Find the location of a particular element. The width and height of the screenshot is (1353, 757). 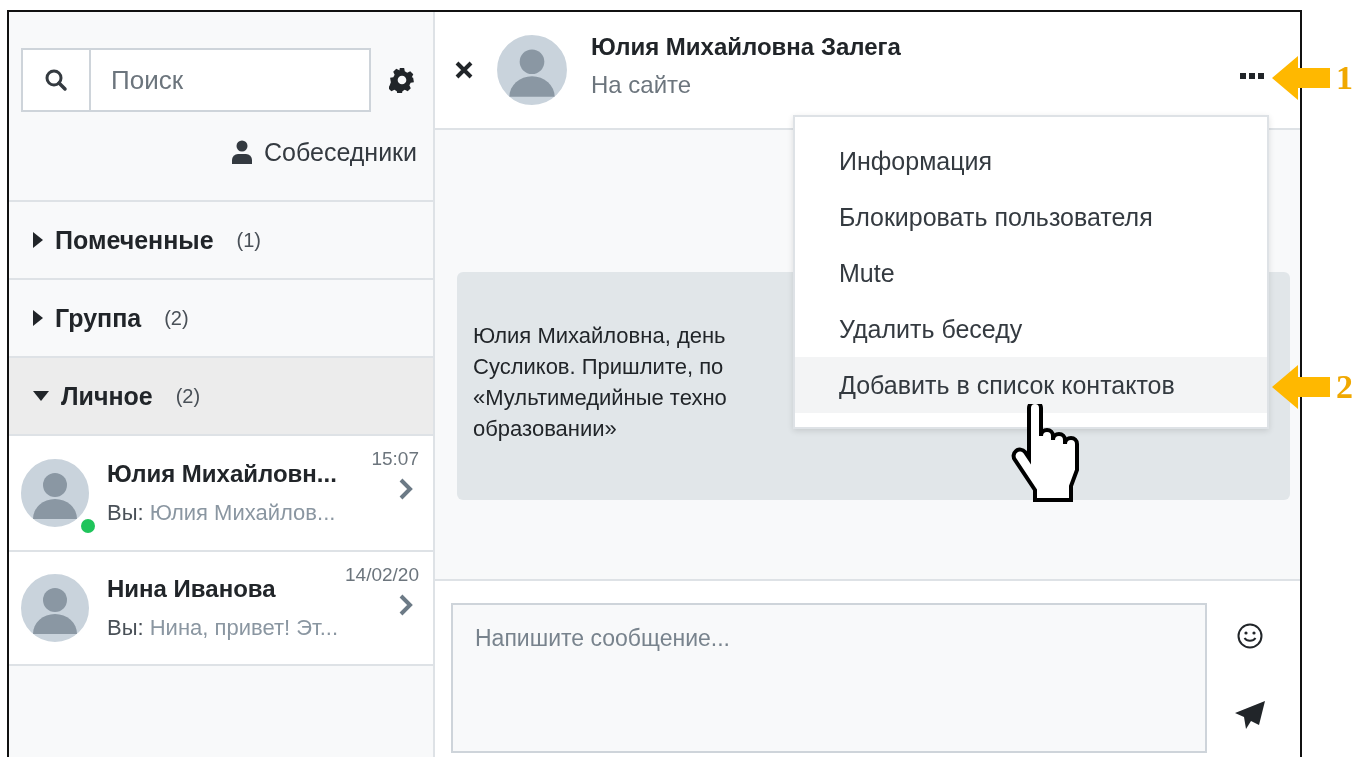

section-header: Помеченные (1) is located at coordinates (221, 239).